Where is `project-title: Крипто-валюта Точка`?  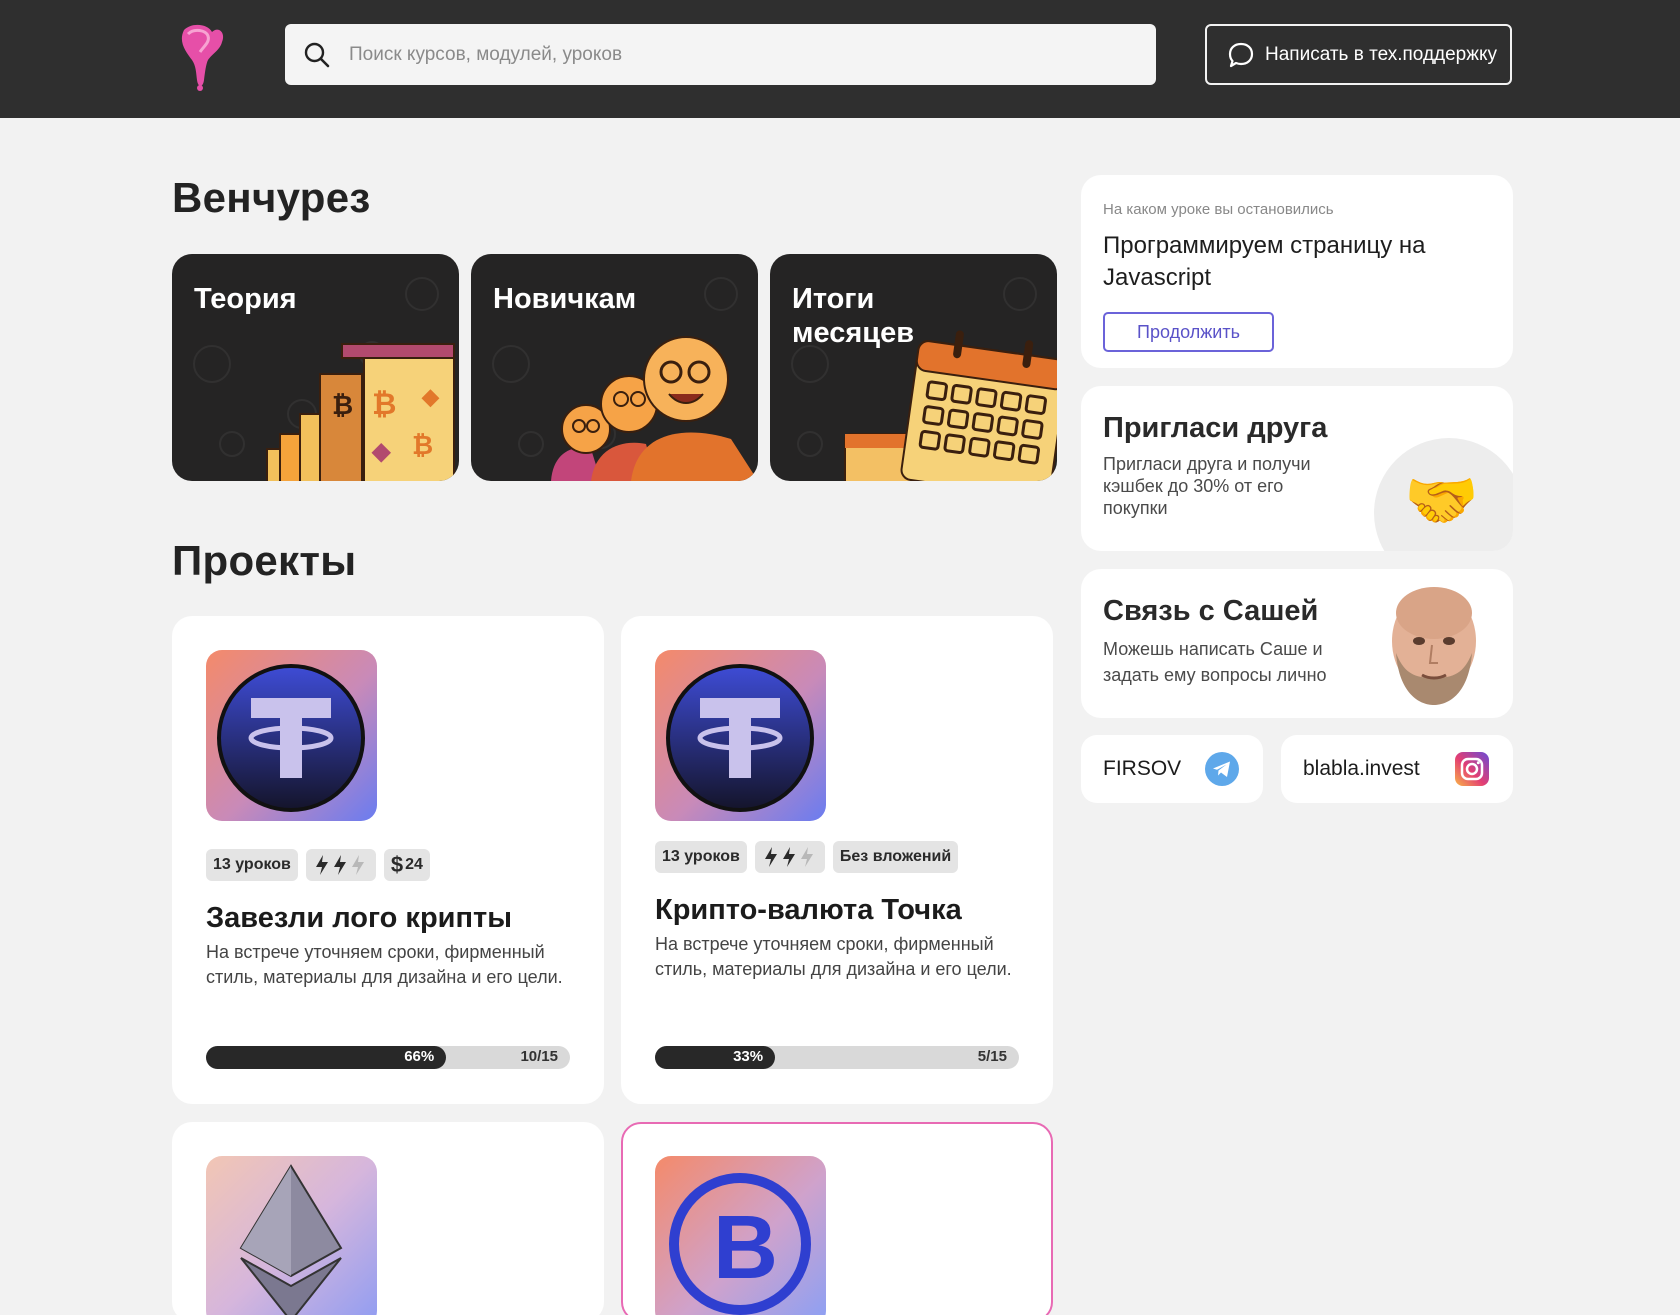
project-title: Крипто-валюта Точка is located at coordinates (808, 910).